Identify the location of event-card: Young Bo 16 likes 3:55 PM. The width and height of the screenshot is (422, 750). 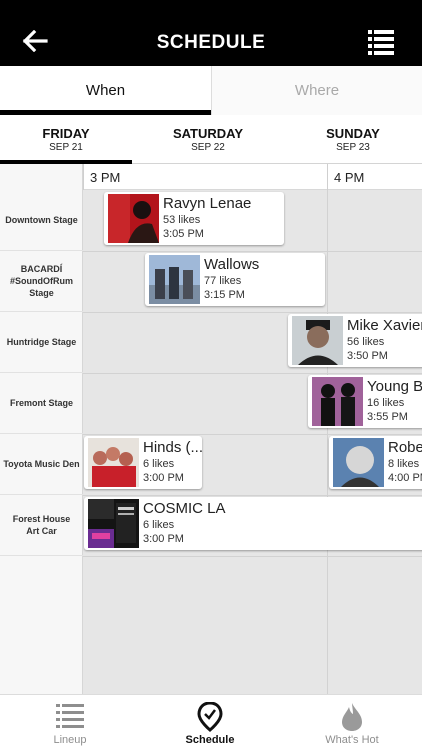
(365, 401).